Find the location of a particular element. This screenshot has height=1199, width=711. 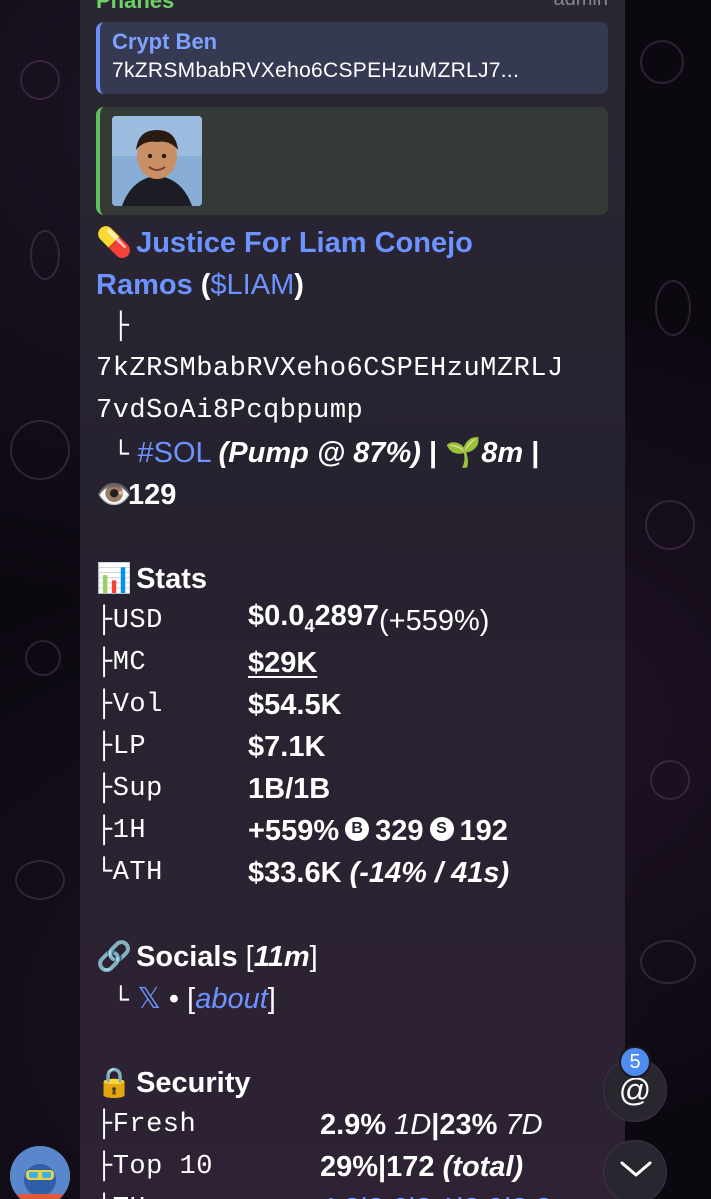

reply-author: Crypt Ben is located at coordinates (165, 41).